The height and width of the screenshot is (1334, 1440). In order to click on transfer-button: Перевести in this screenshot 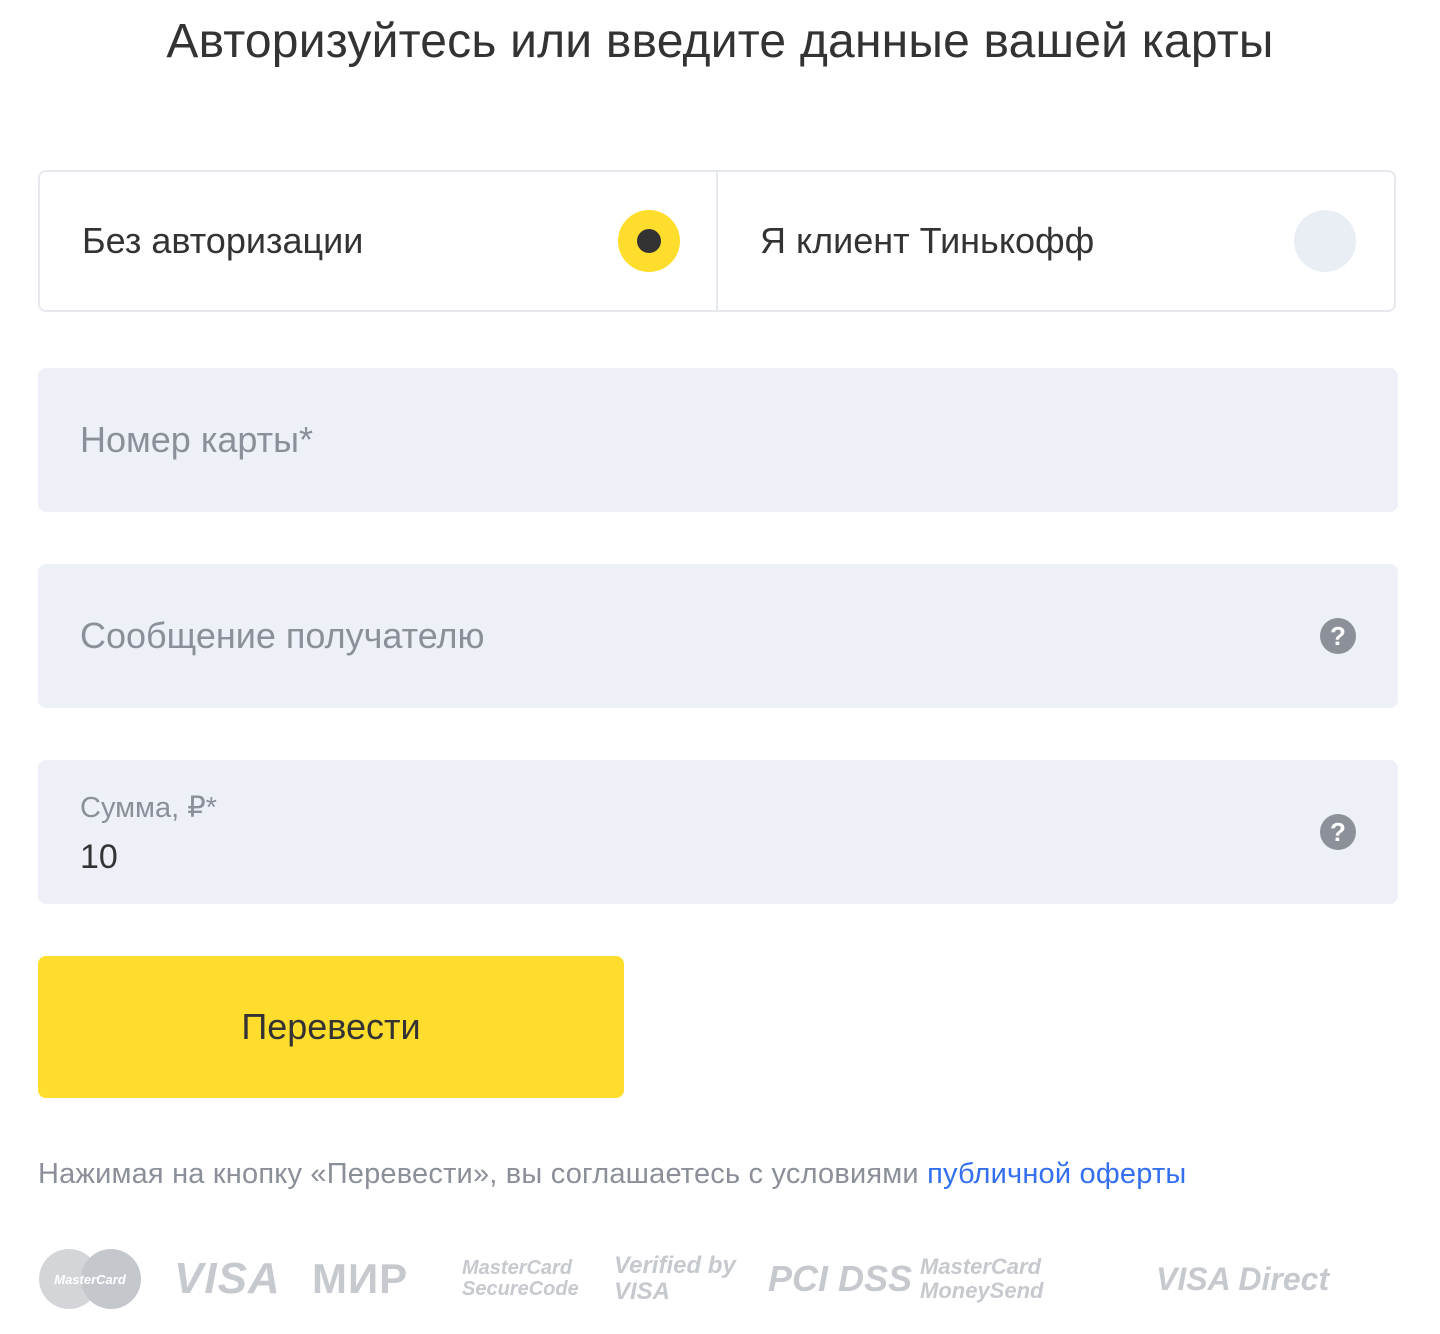, I will do `click(331, 1027)`.